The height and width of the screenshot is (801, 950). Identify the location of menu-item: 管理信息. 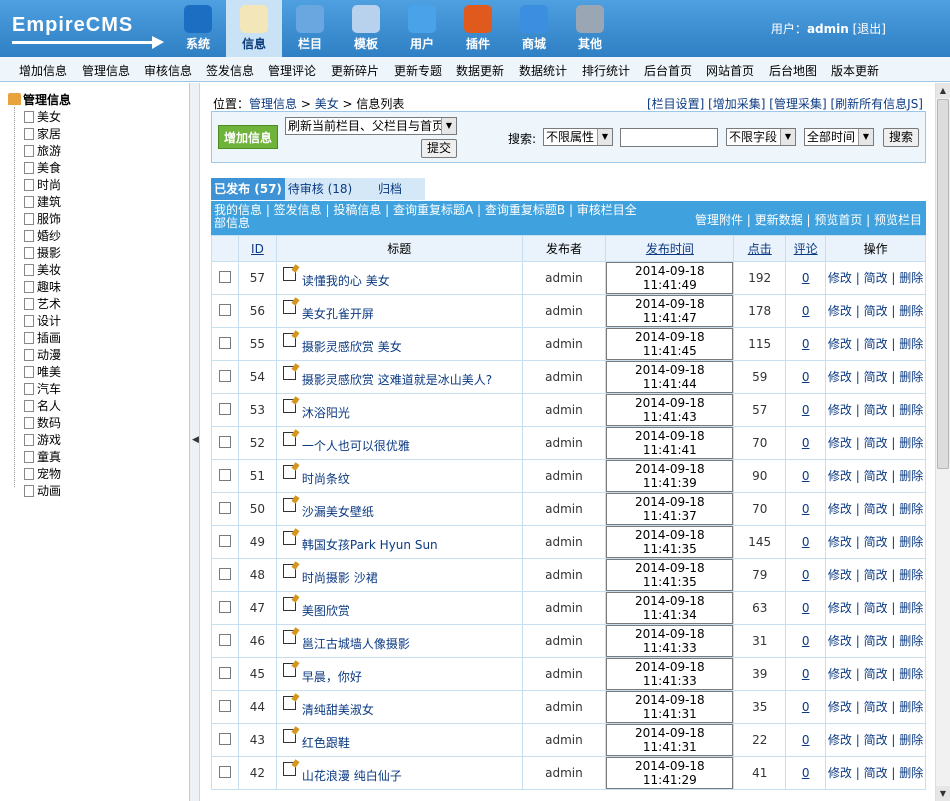
(106, 70).